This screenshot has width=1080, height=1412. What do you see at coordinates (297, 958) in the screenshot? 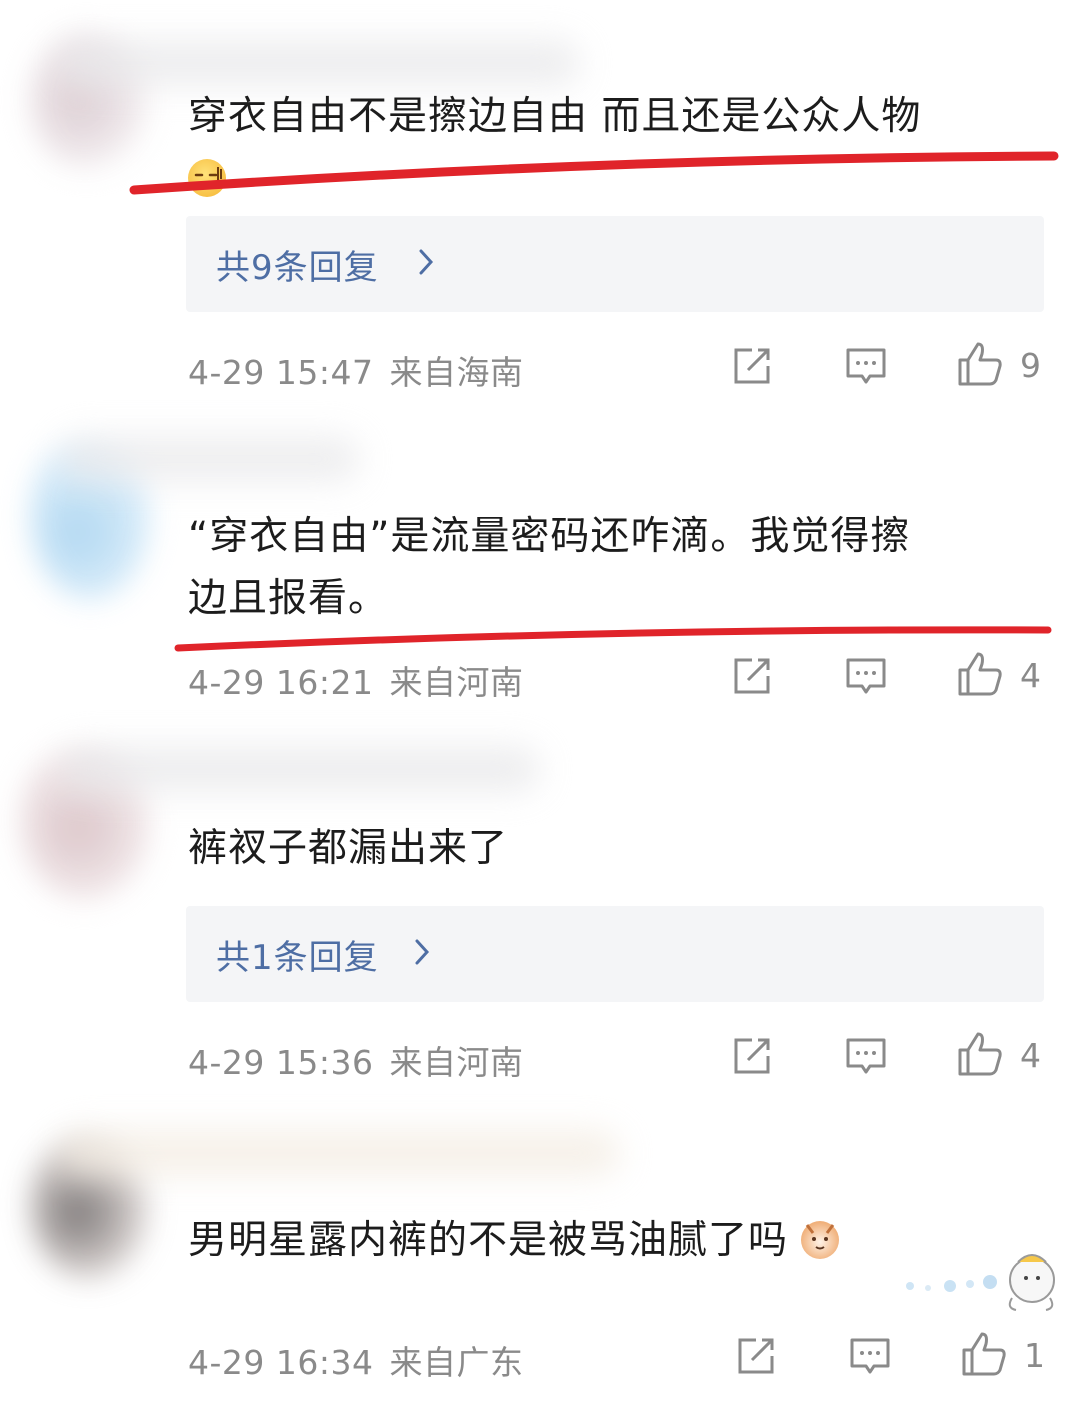
I see `reply-count-label: 共1条回复` at bounding box center [297, 958].